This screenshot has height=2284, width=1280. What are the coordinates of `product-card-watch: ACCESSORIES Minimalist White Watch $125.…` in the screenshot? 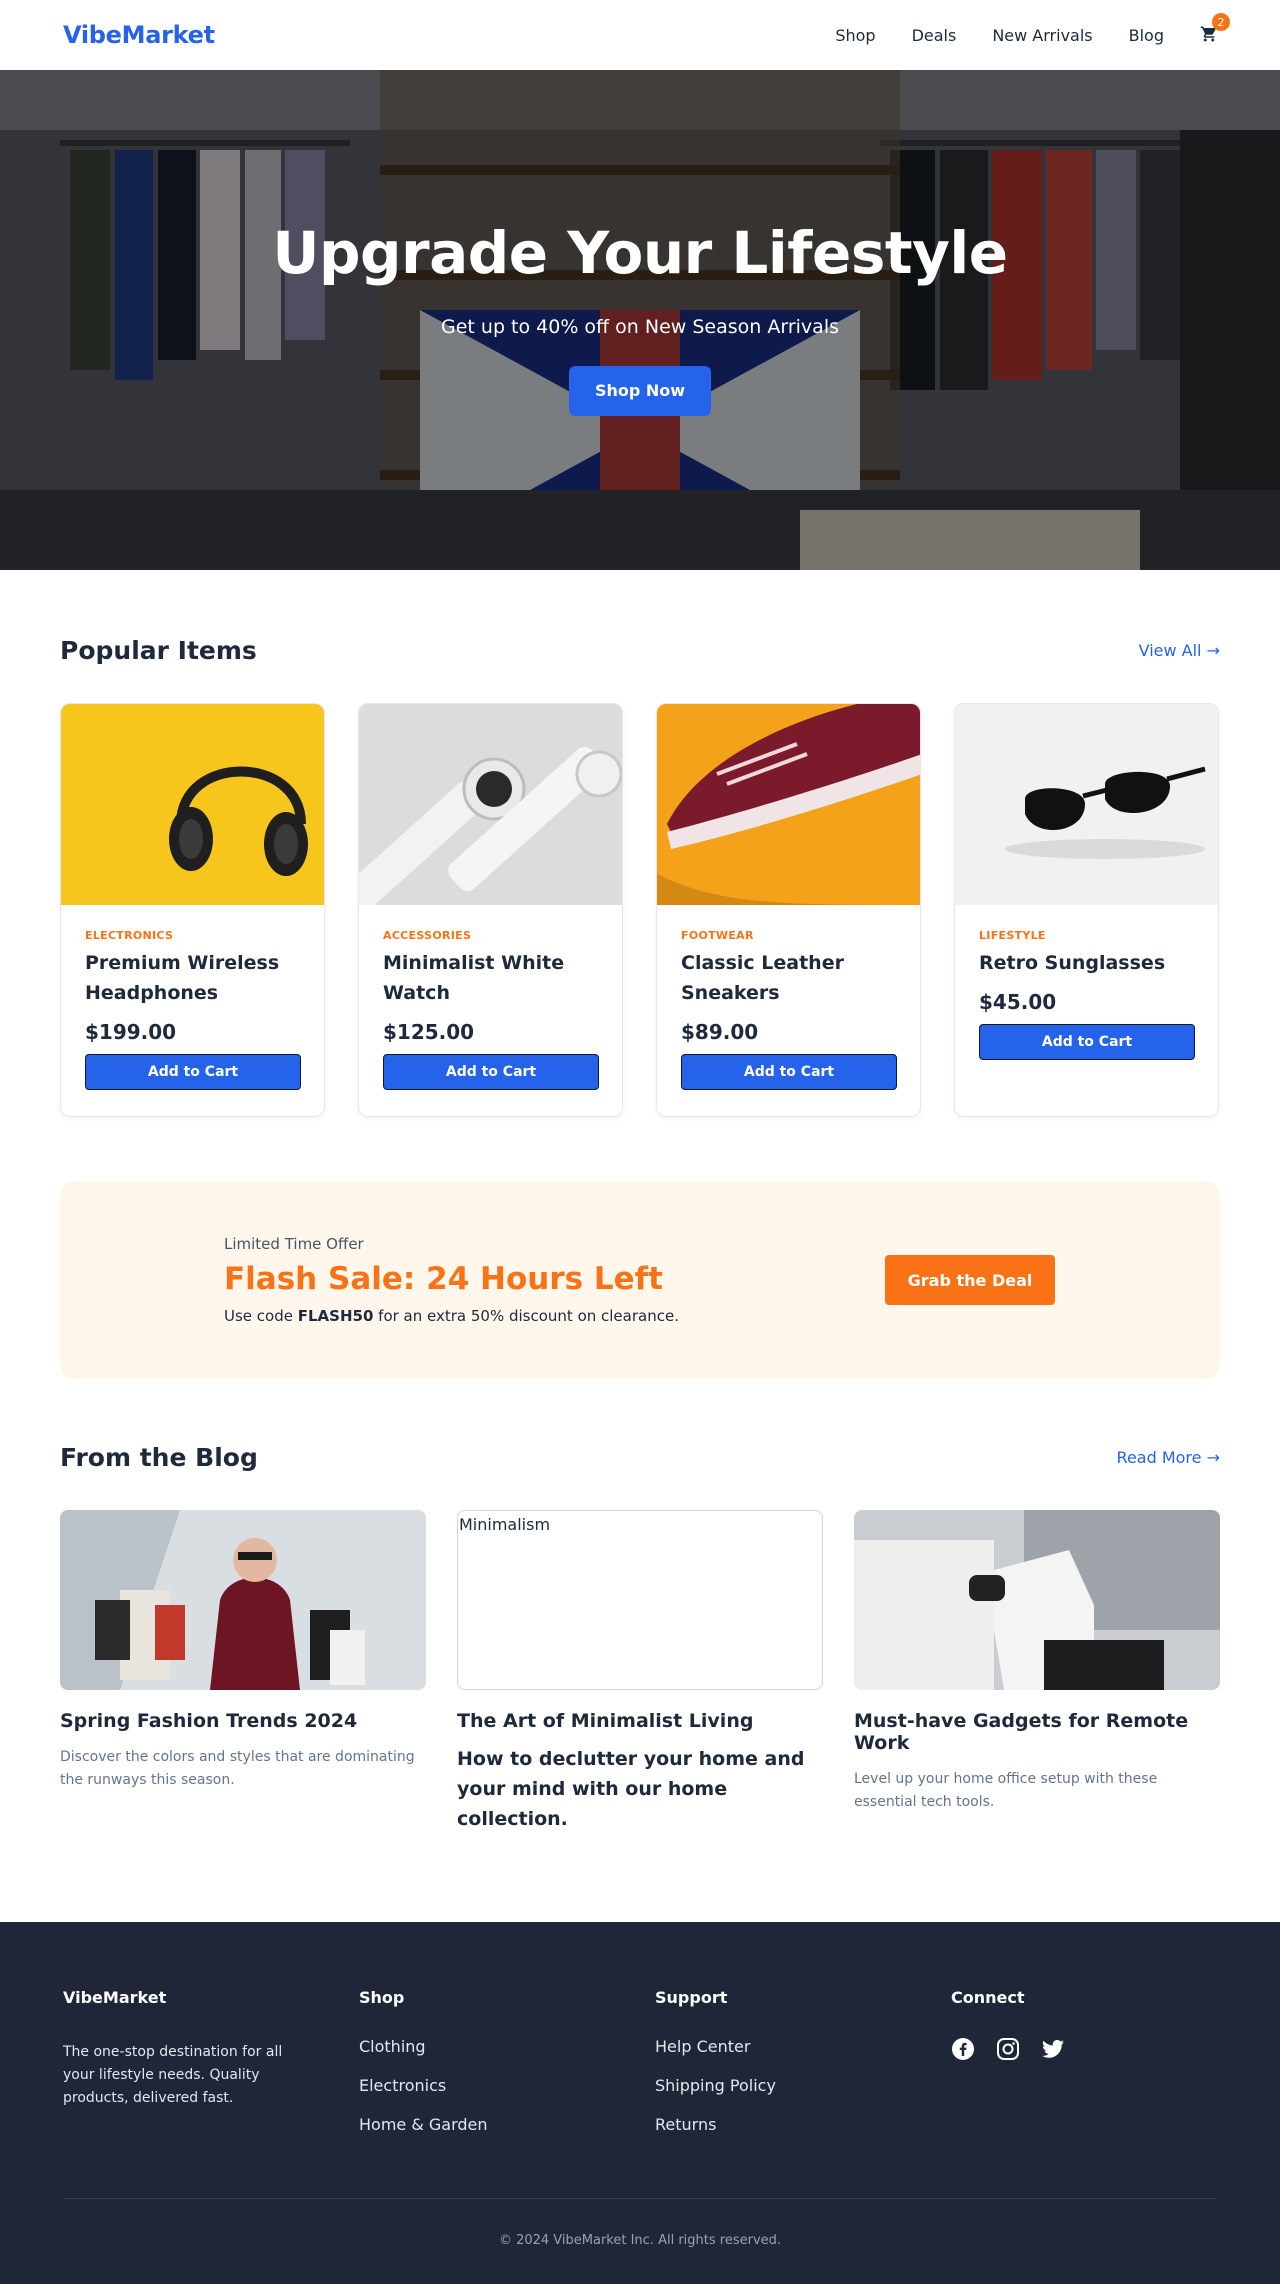 It's located at (490, 910).